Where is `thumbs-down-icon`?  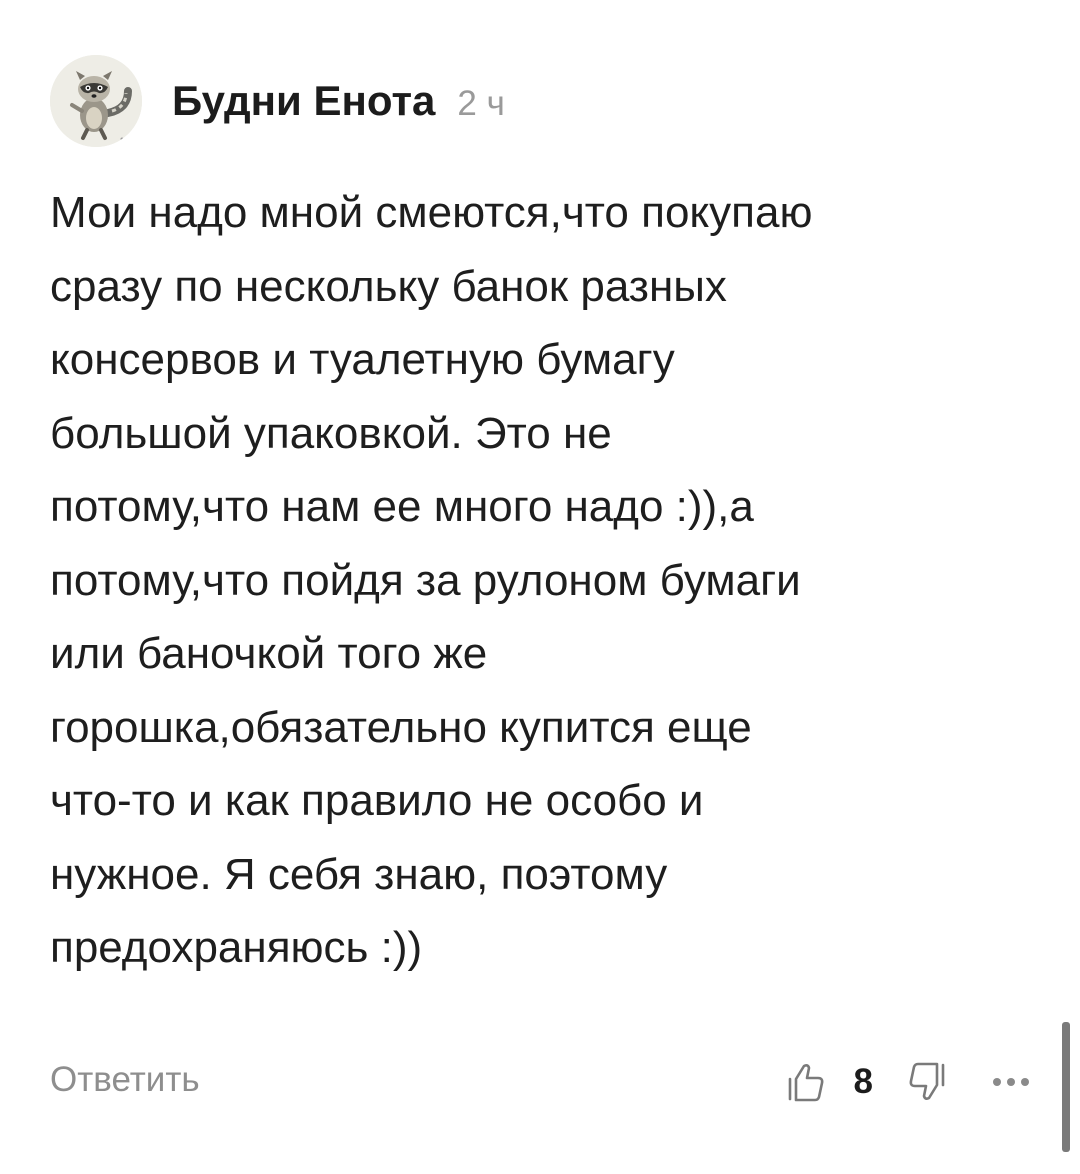 thumbs-down-icon is located at coordinates (927, 1081).